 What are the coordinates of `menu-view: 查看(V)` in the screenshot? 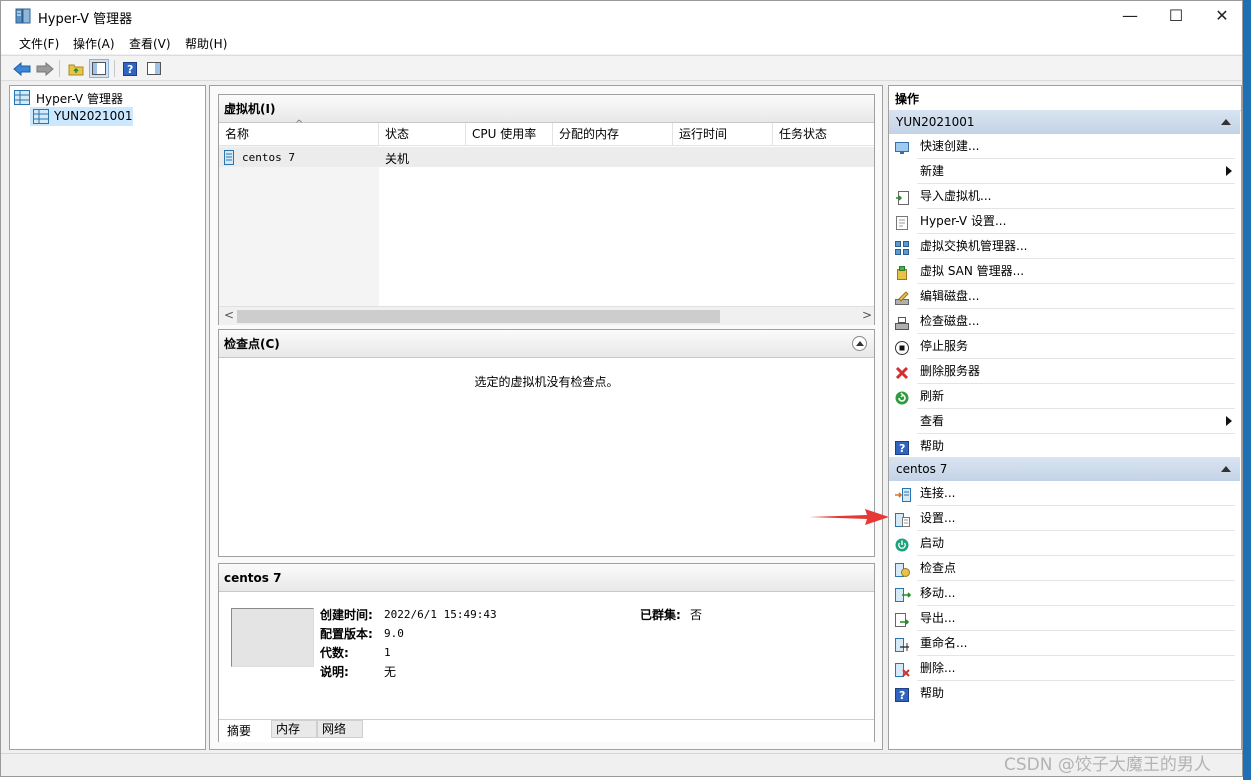 It's located at (150, 43).